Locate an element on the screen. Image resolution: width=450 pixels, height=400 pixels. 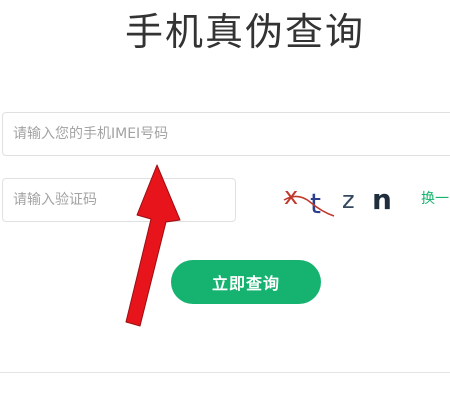
page-title: 手机真伪查询 is located at coordinates (244, 32).